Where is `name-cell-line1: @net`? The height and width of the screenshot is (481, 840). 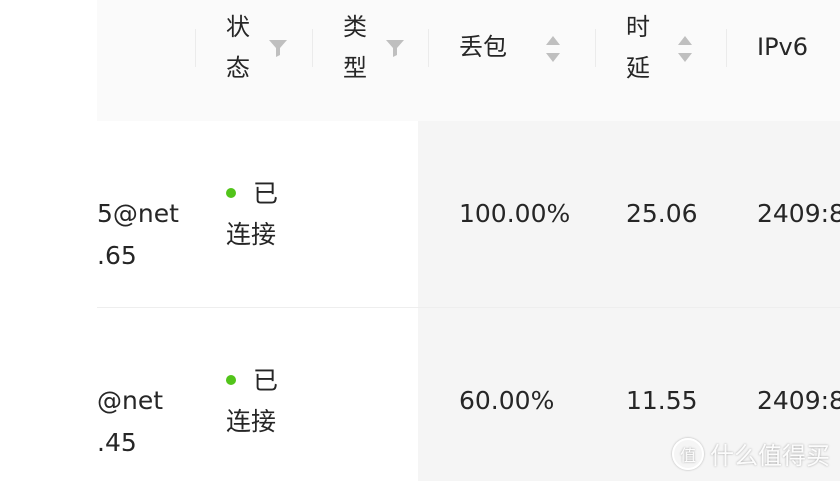
name-cell-line1: @net is located at coordinates (130, 400).